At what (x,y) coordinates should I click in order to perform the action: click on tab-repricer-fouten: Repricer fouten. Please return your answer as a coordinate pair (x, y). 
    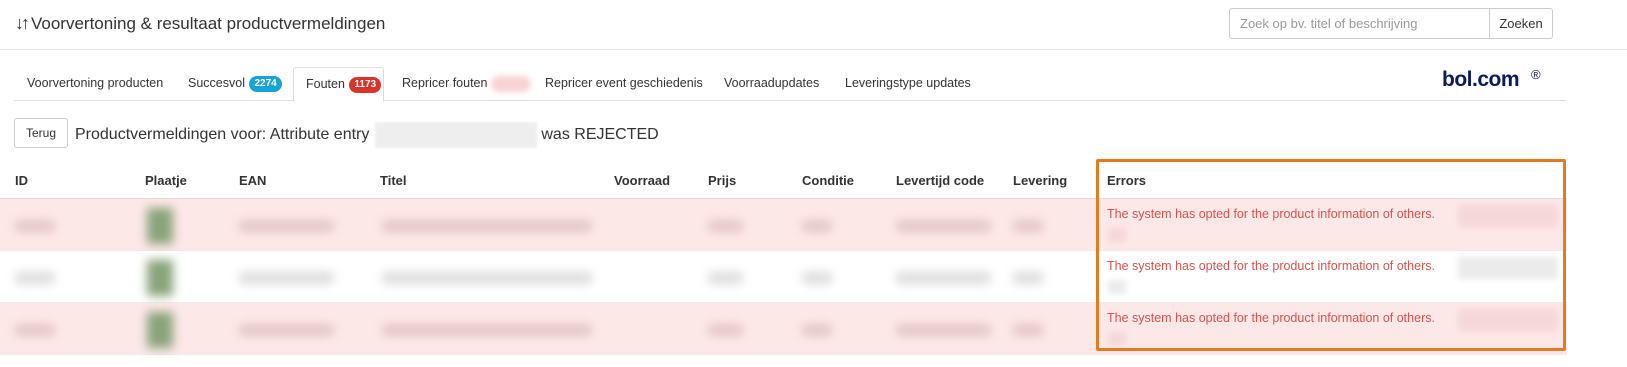
    Looking at the image, I should click on (466, 84).